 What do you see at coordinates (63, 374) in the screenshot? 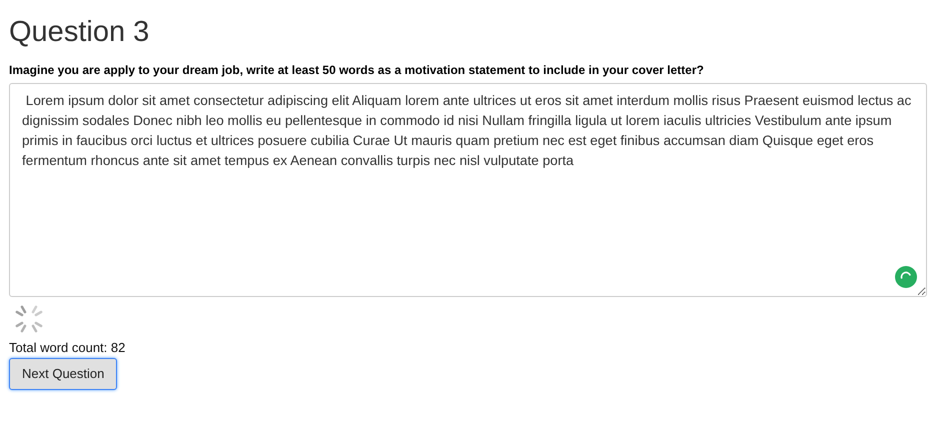
I see `next-question-button: Next Question` at bounding box center [63, 374].